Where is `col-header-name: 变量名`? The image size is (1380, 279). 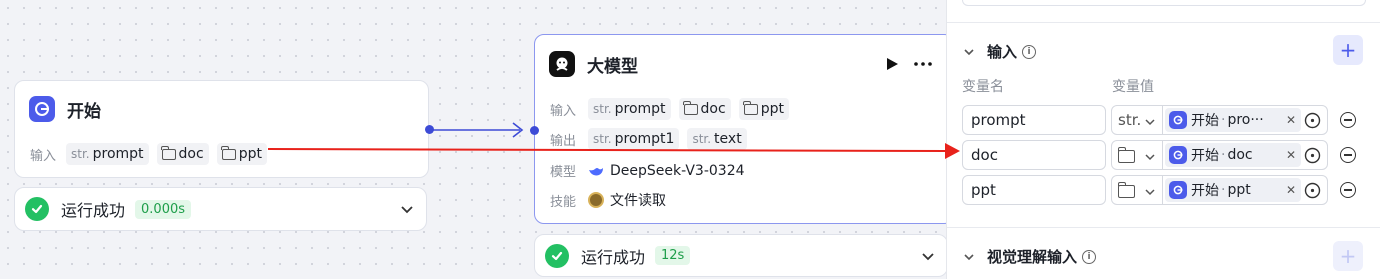 col-header-name: 变量名 is located at coordinates (983, 87).